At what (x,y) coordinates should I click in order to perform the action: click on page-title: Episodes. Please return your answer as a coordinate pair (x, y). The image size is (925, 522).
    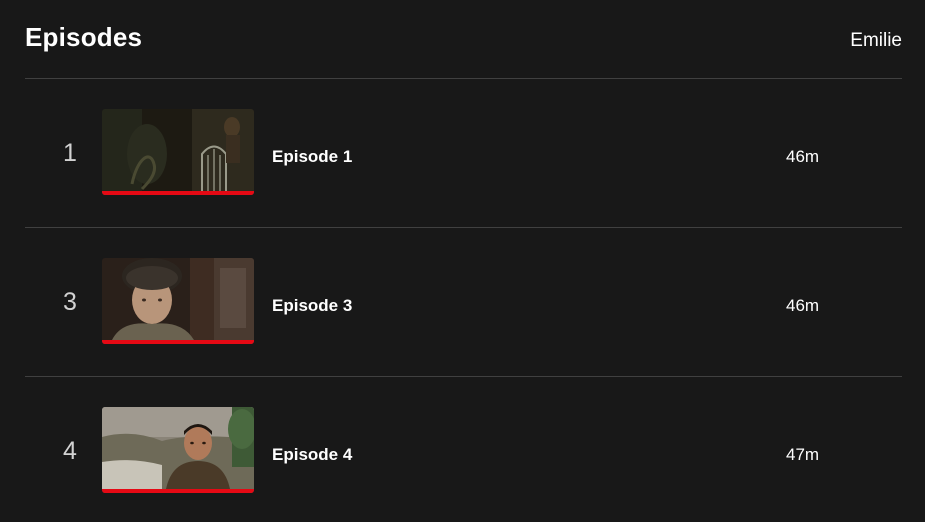
    Looking at the image, I should click on (84, 37).